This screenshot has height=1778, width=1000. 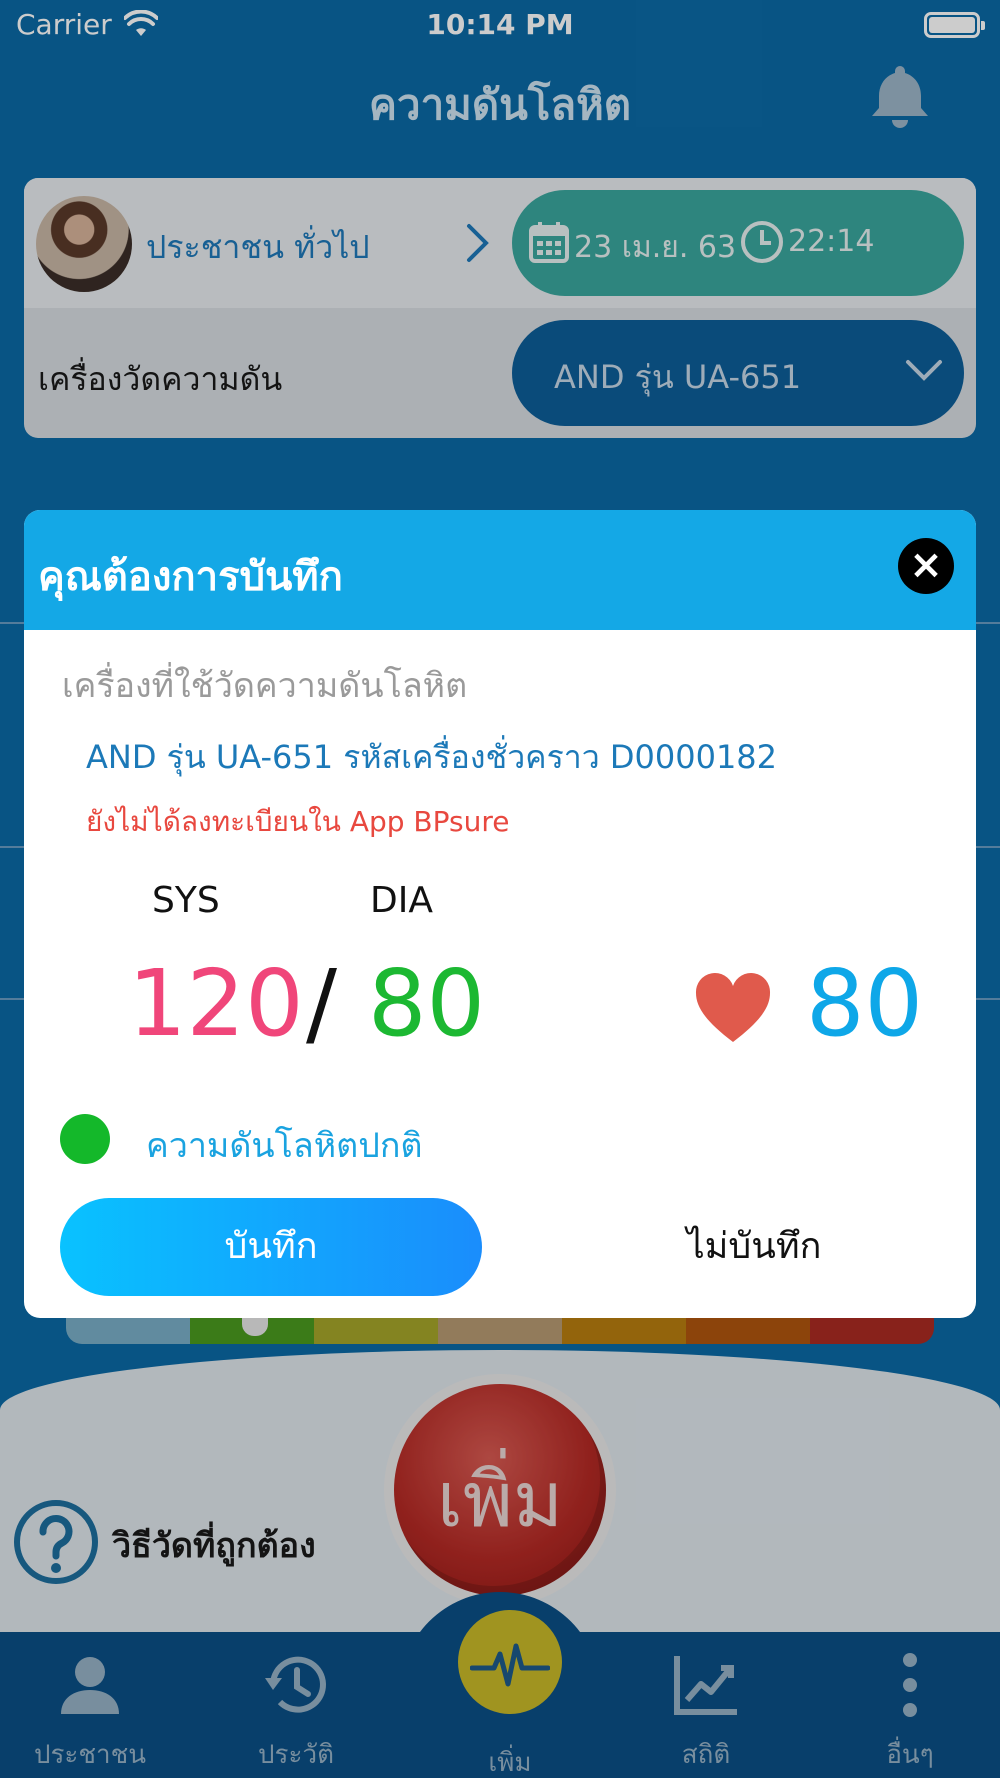 What do you see at coordinates (865, 1003) in the screenshot?
I see `pulse-value: 80` at bounding box center [865, 1003].